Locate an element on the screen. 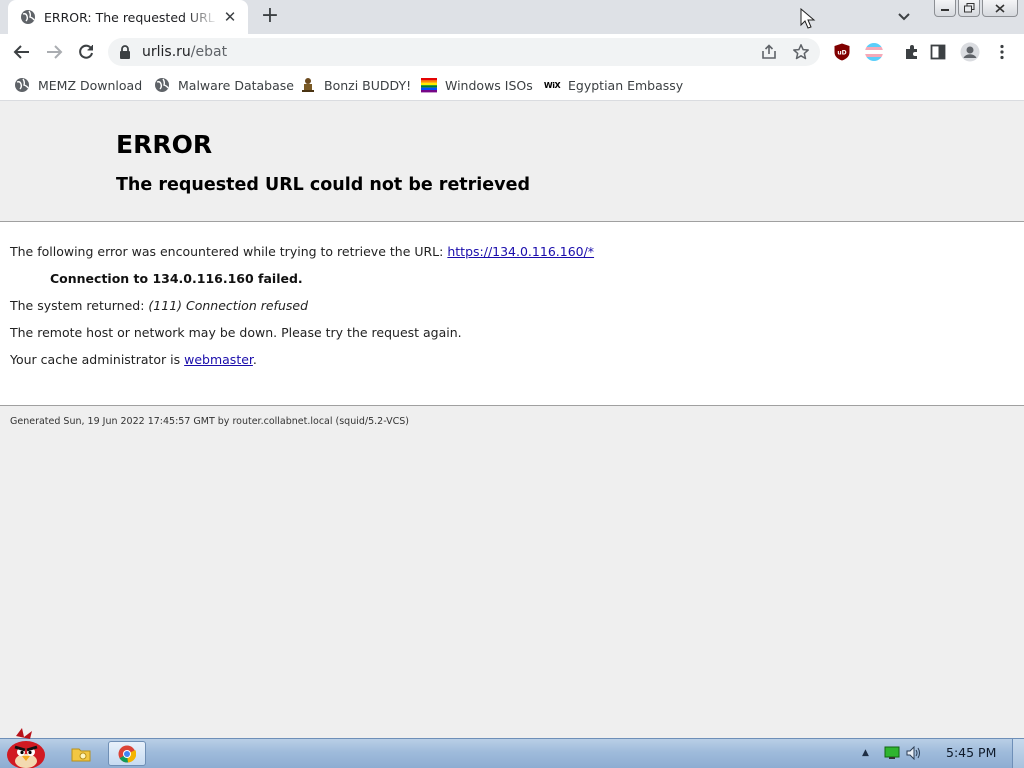 This screenshot has height=768, width=1024. system-returned-label: The system returned: is located at coordinates (79, 305).